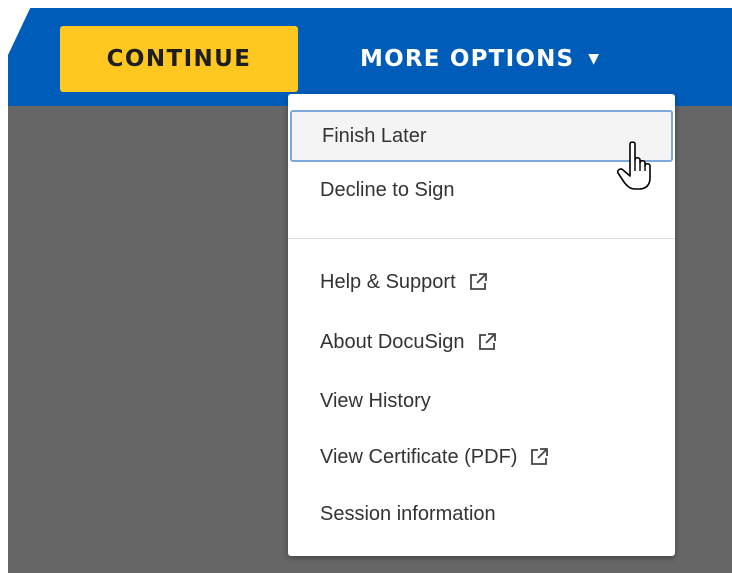 This screenshot has height=573, width=732. I want to click on continue-button: CONTINUE, so click(179, 59).